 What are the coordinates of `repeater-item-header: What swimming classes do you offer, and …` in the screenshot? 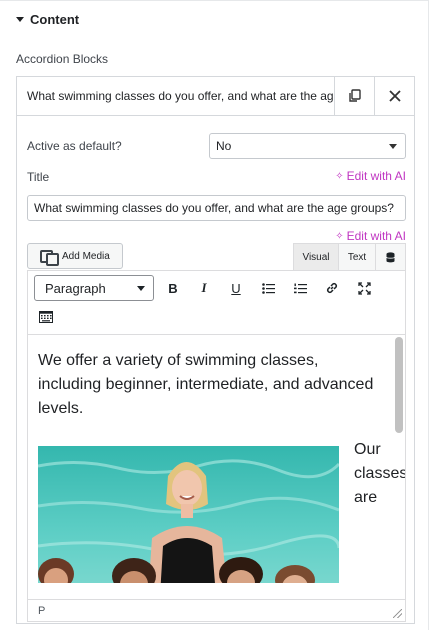 It's located at (215, 96).